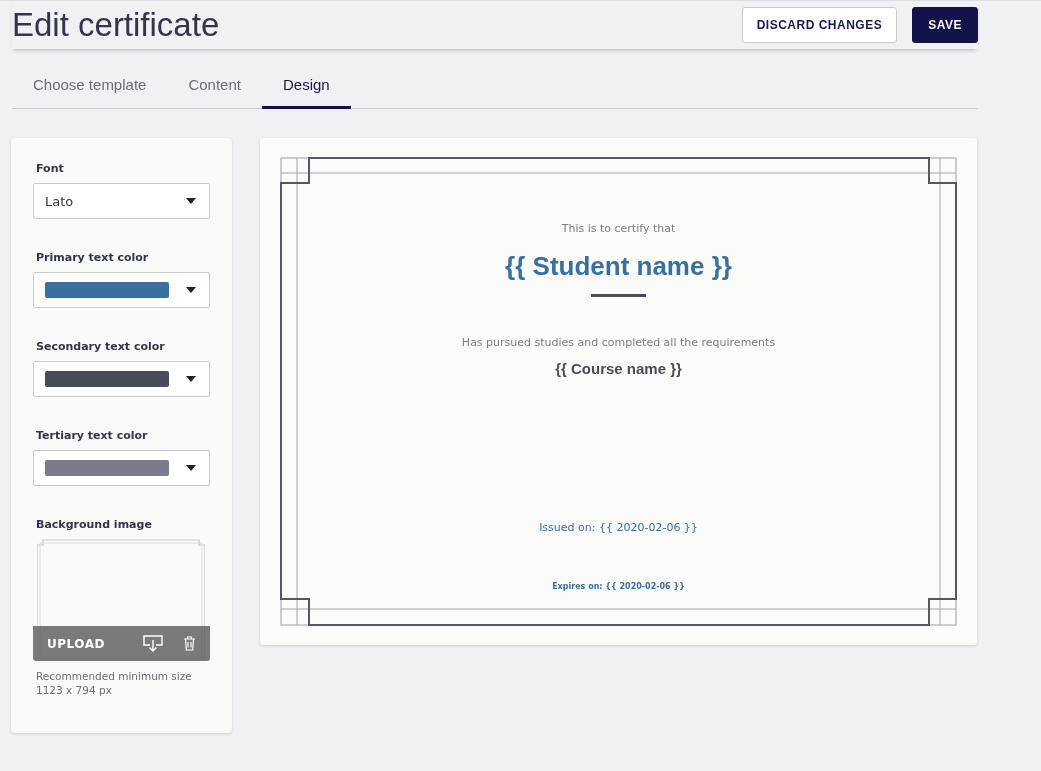 The image size is (1041, 771). I want to click on field-label: Tertiary text color, so click(92, 435).